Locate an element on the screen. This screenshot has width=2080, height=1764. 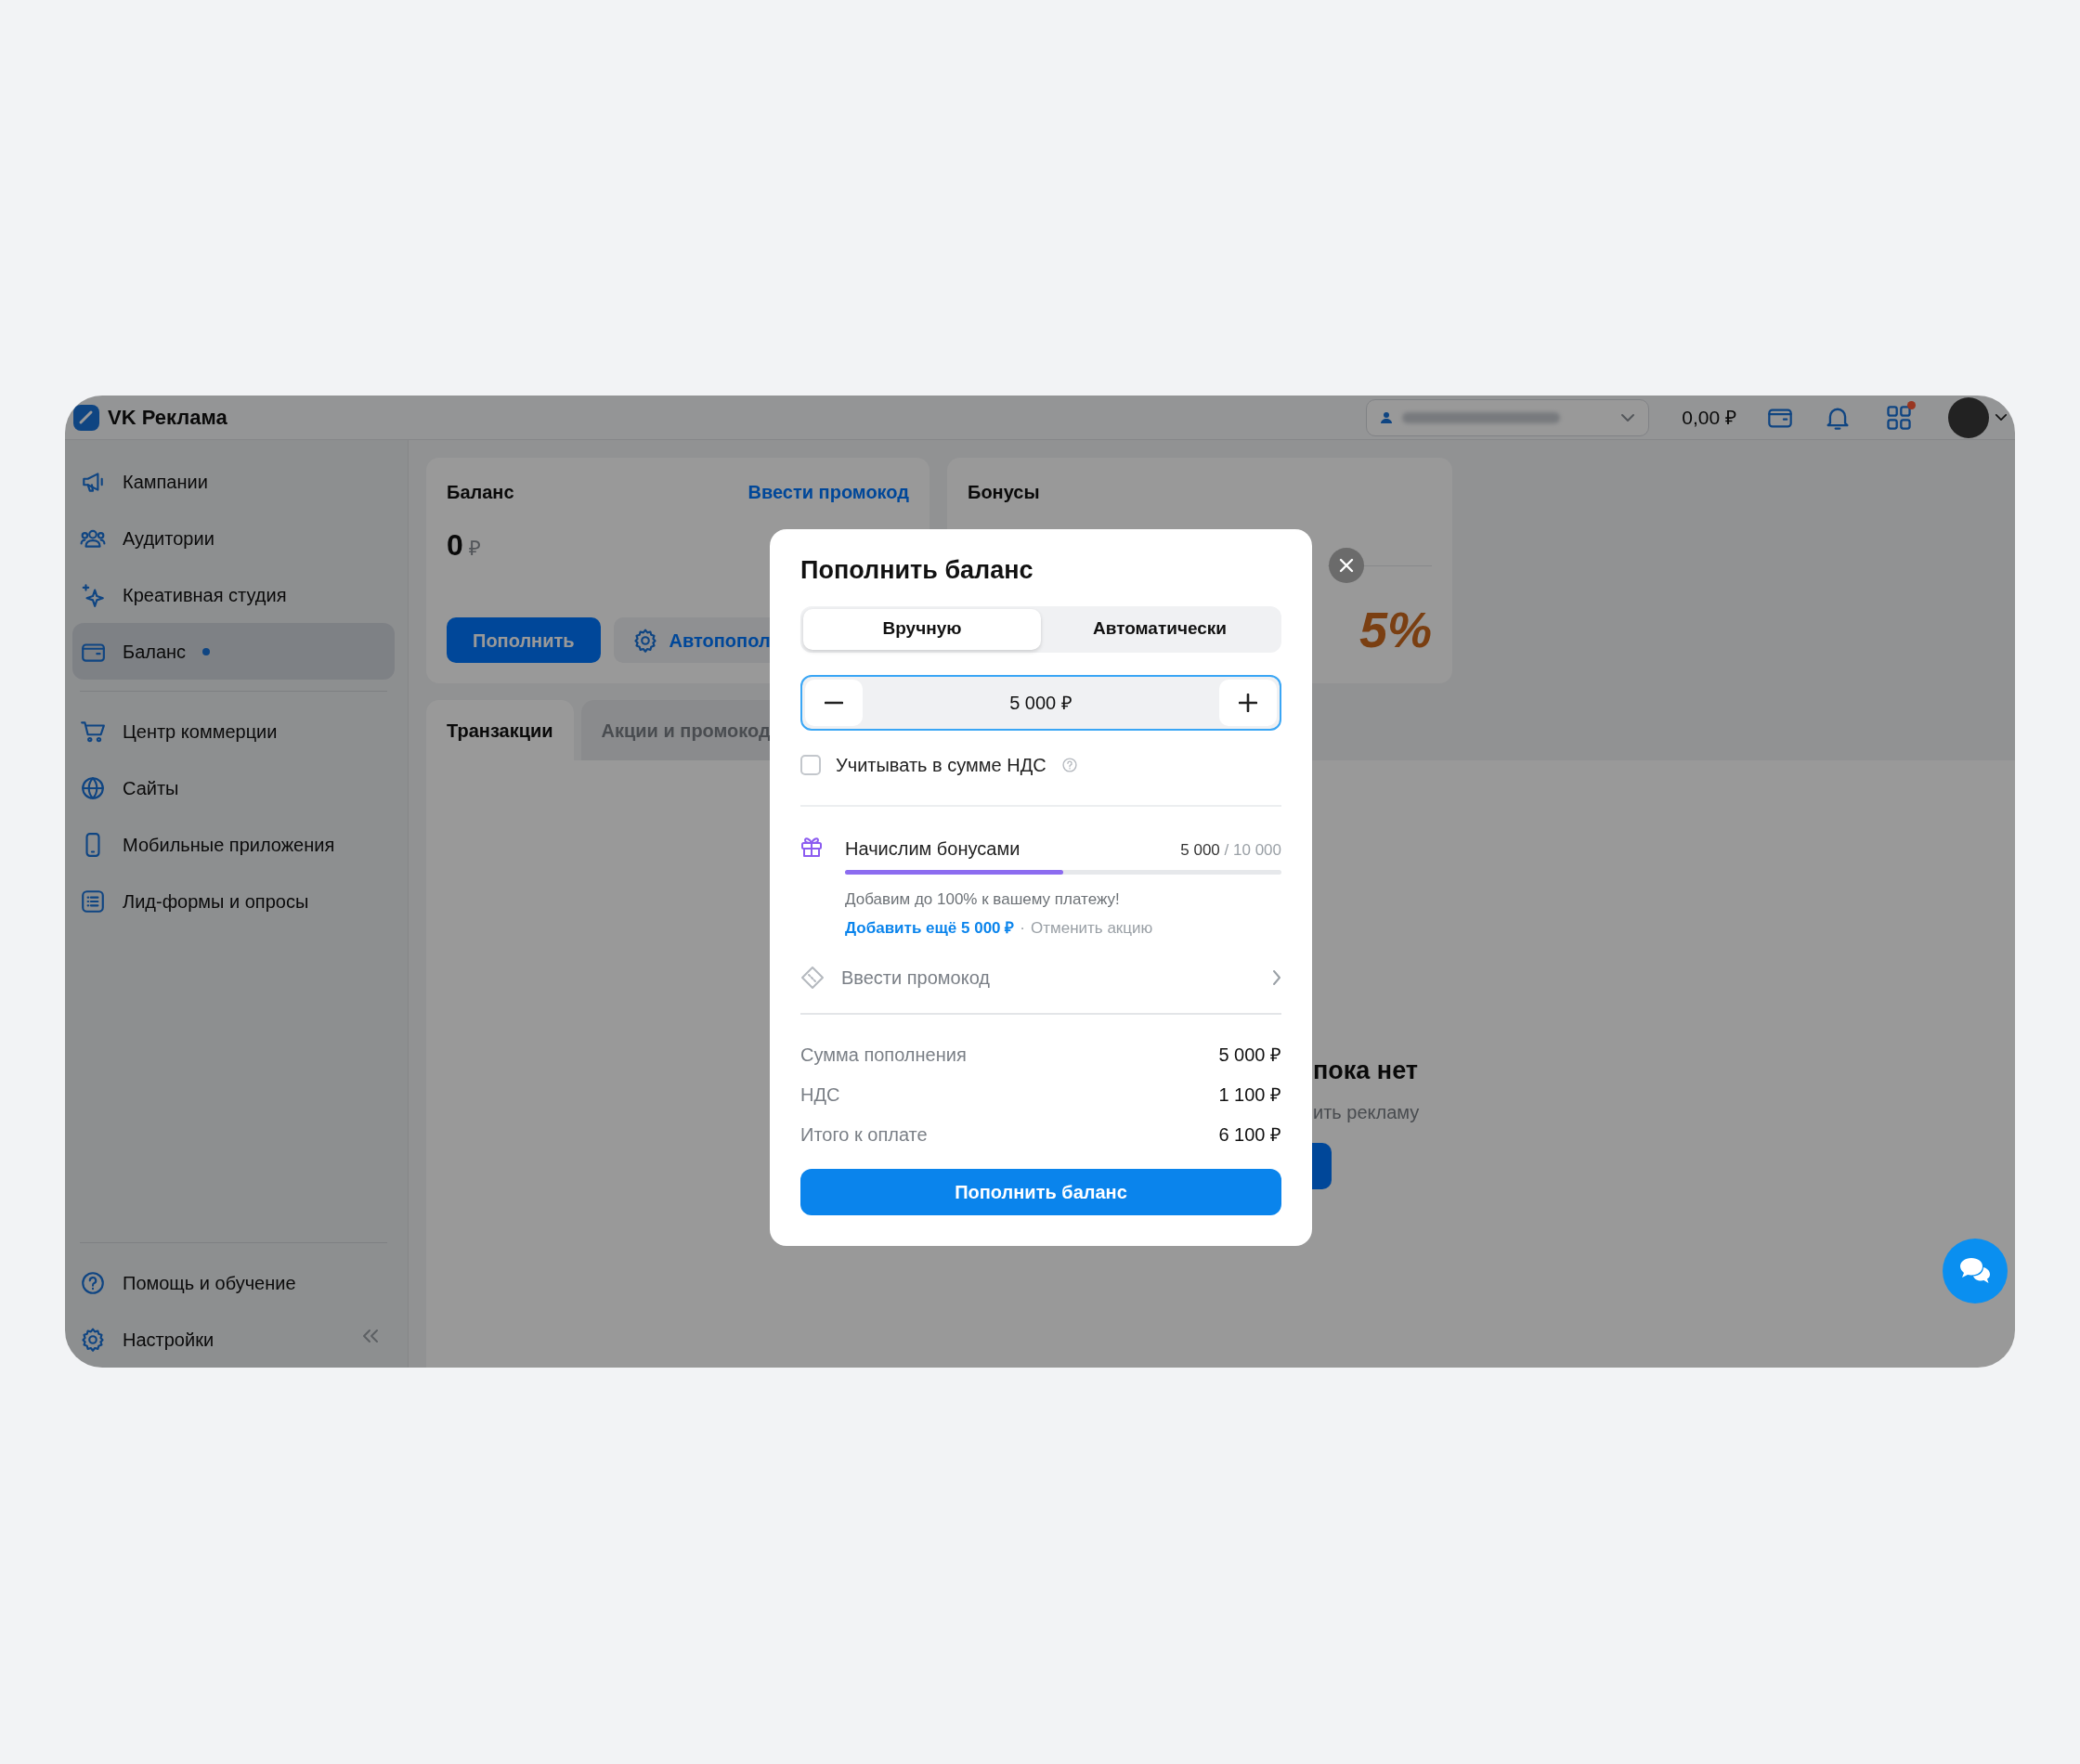
person-icon is located at coordinates (1387, 417).